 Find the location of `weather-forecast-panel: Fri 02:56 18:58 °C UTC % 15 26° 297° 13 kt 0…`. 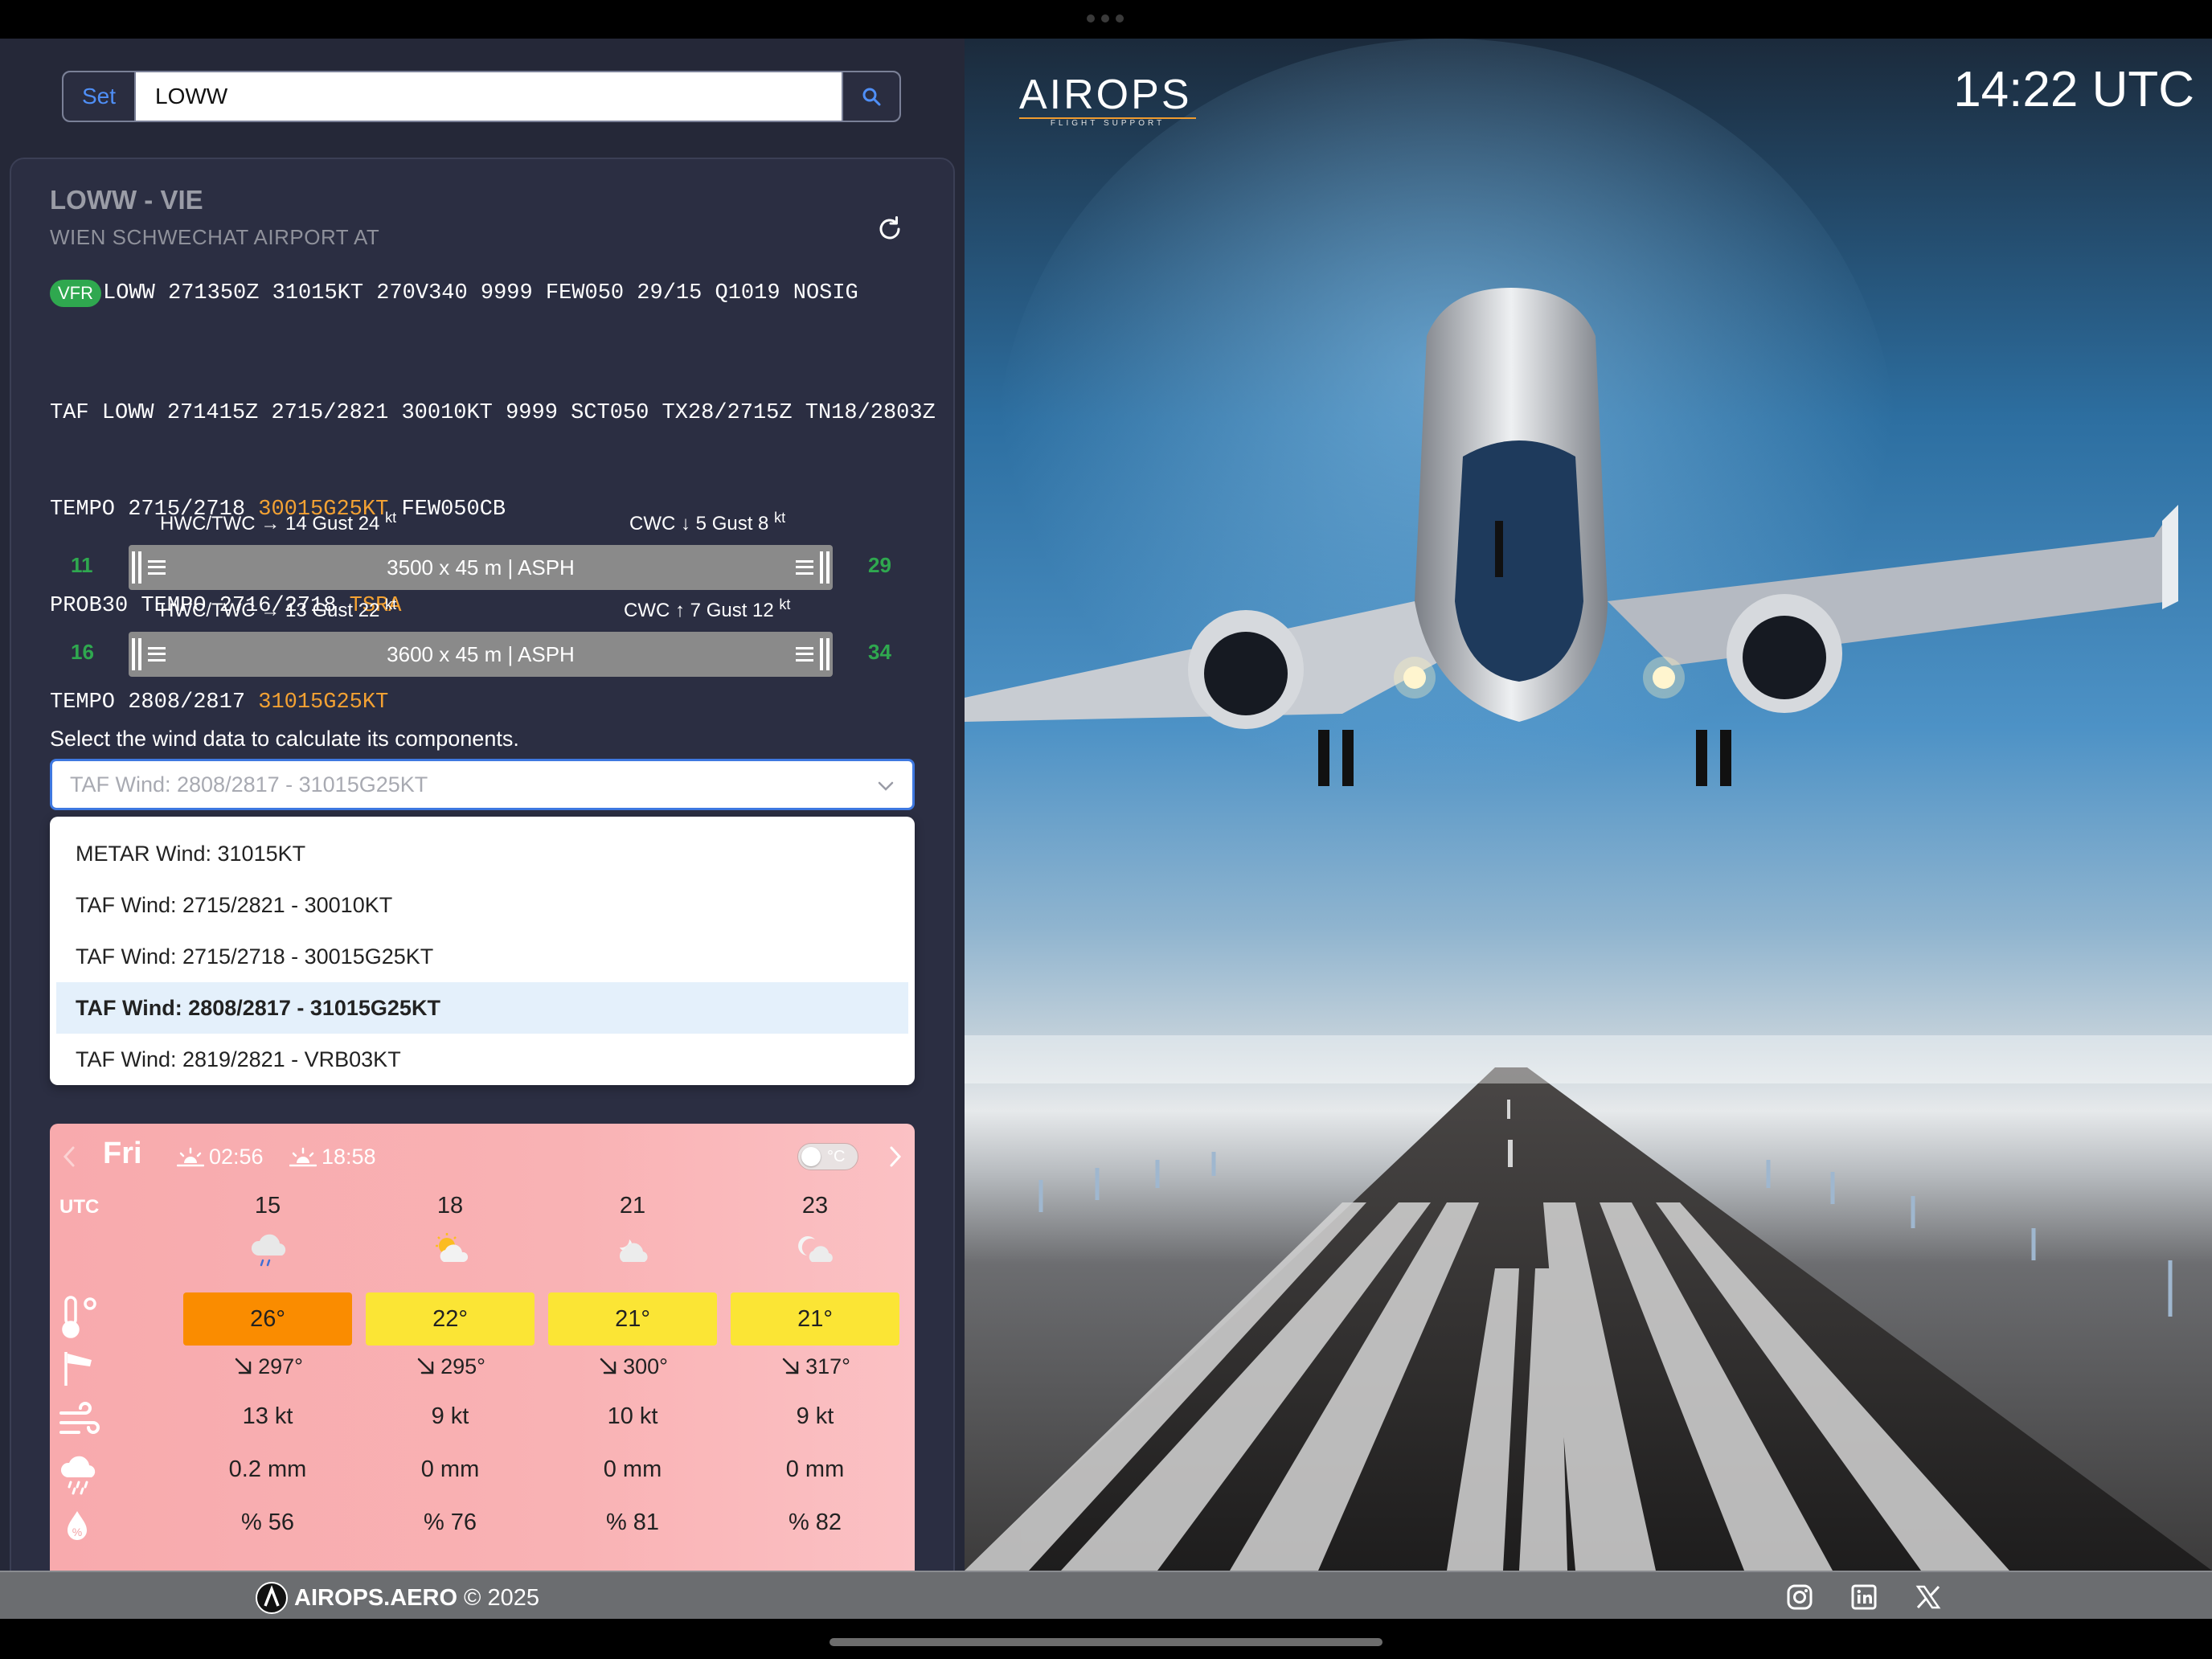

weather-forecast-panel: Fri 02:56 18:58 °C UTC % 15 26° 297° 13 kt 0… is located at coordinates (482, 1347).